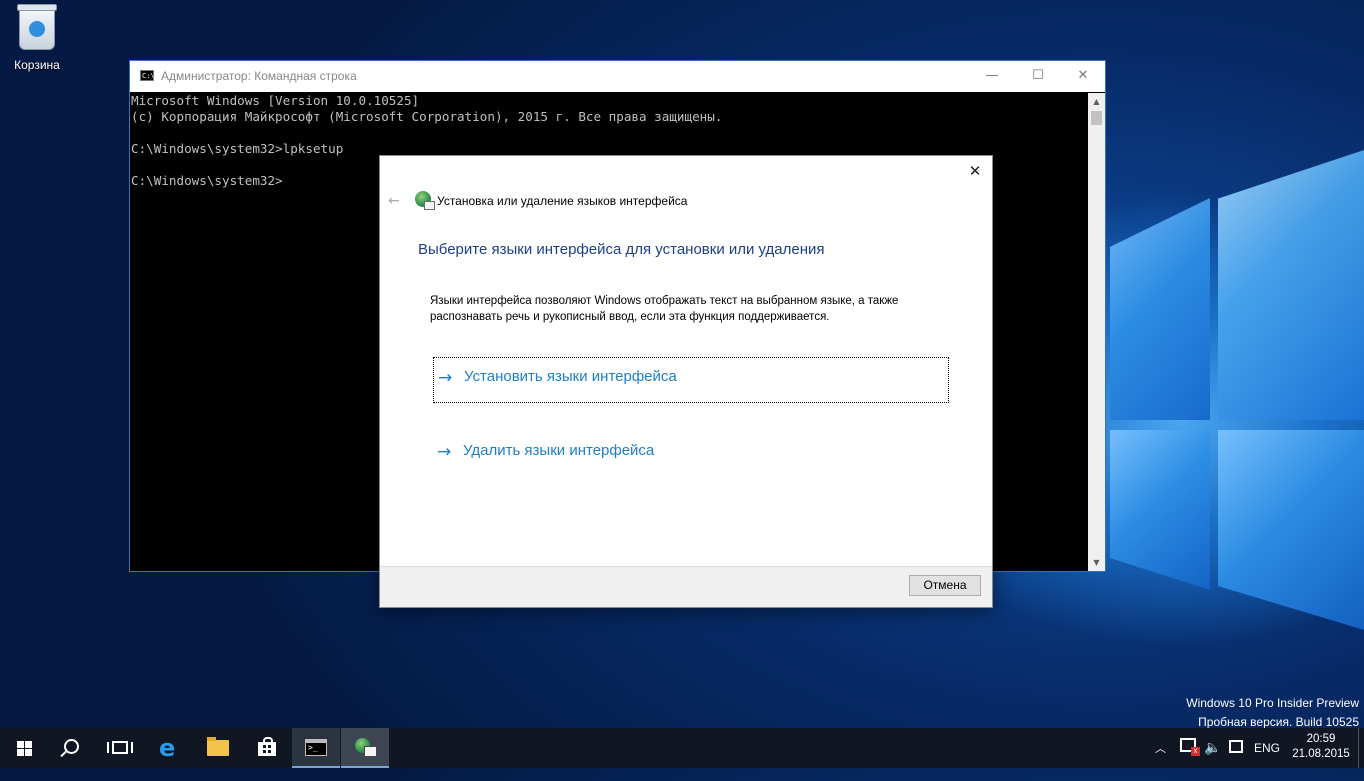 This screenshot has height=781, width=1364. I want to click on start-button, so click(24, 748).